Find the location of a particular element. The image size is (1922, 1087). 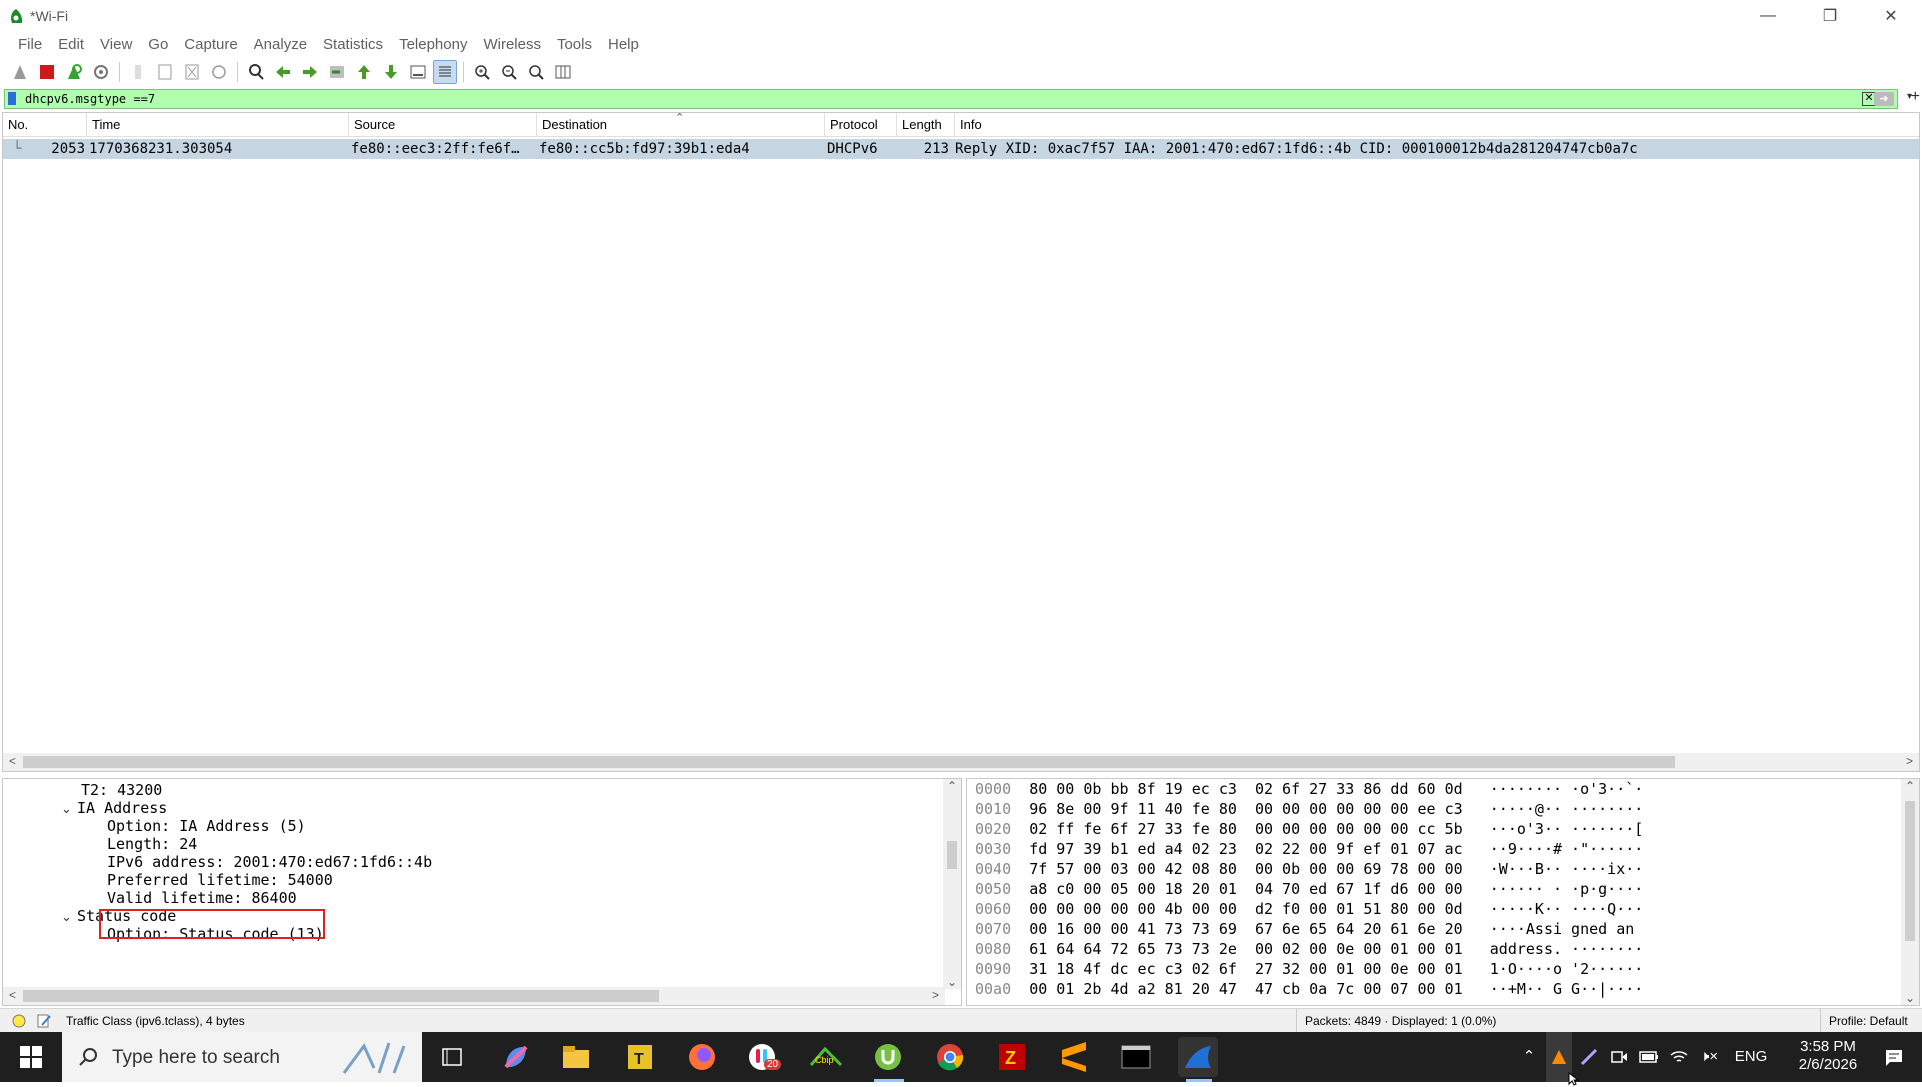

menu-telephony: Telephony is located at coordinates (433, 44).